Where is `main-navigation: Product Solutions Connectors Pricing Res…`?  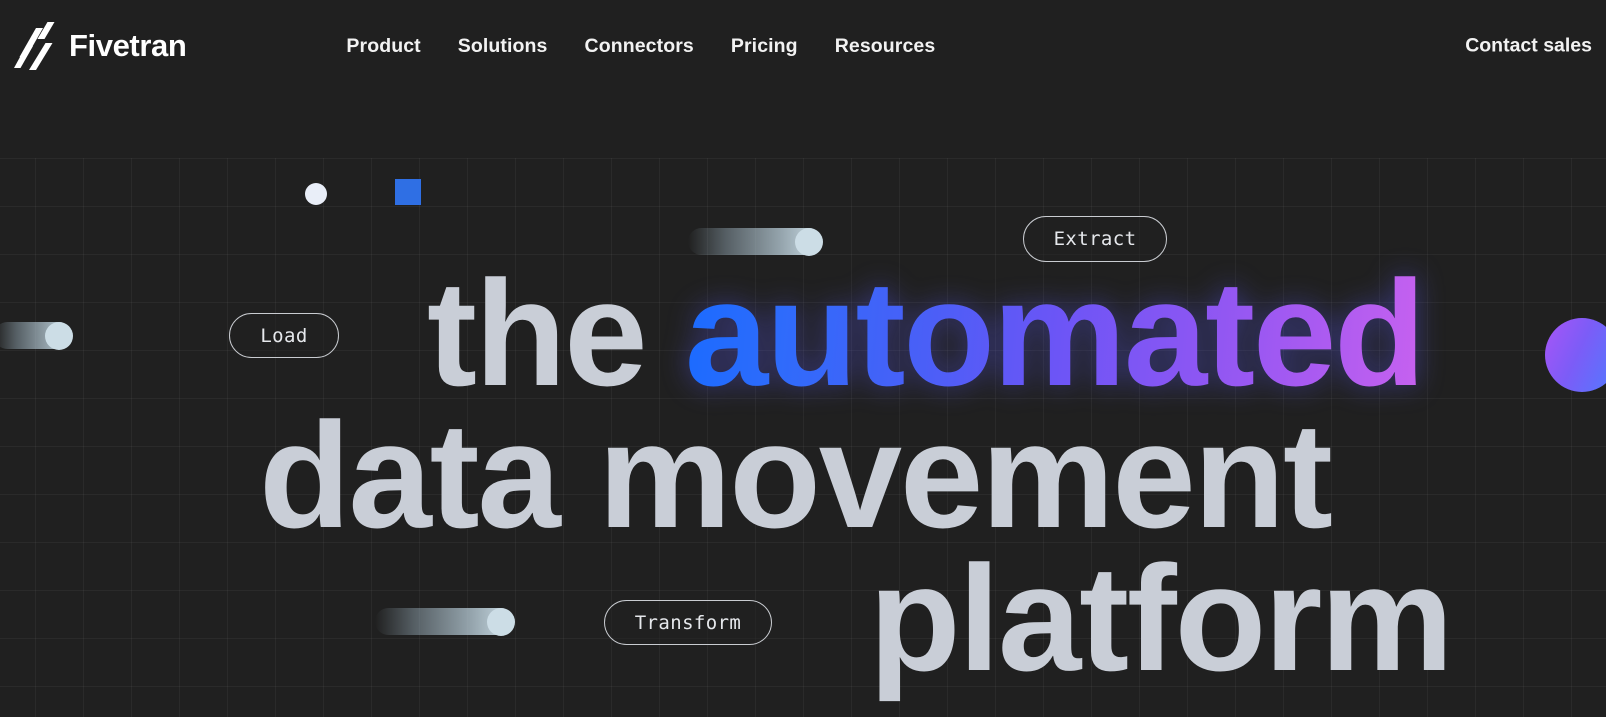
main-navigation: Product Solutions Connectors Pricing Res… is located at coordinates (640, 46).